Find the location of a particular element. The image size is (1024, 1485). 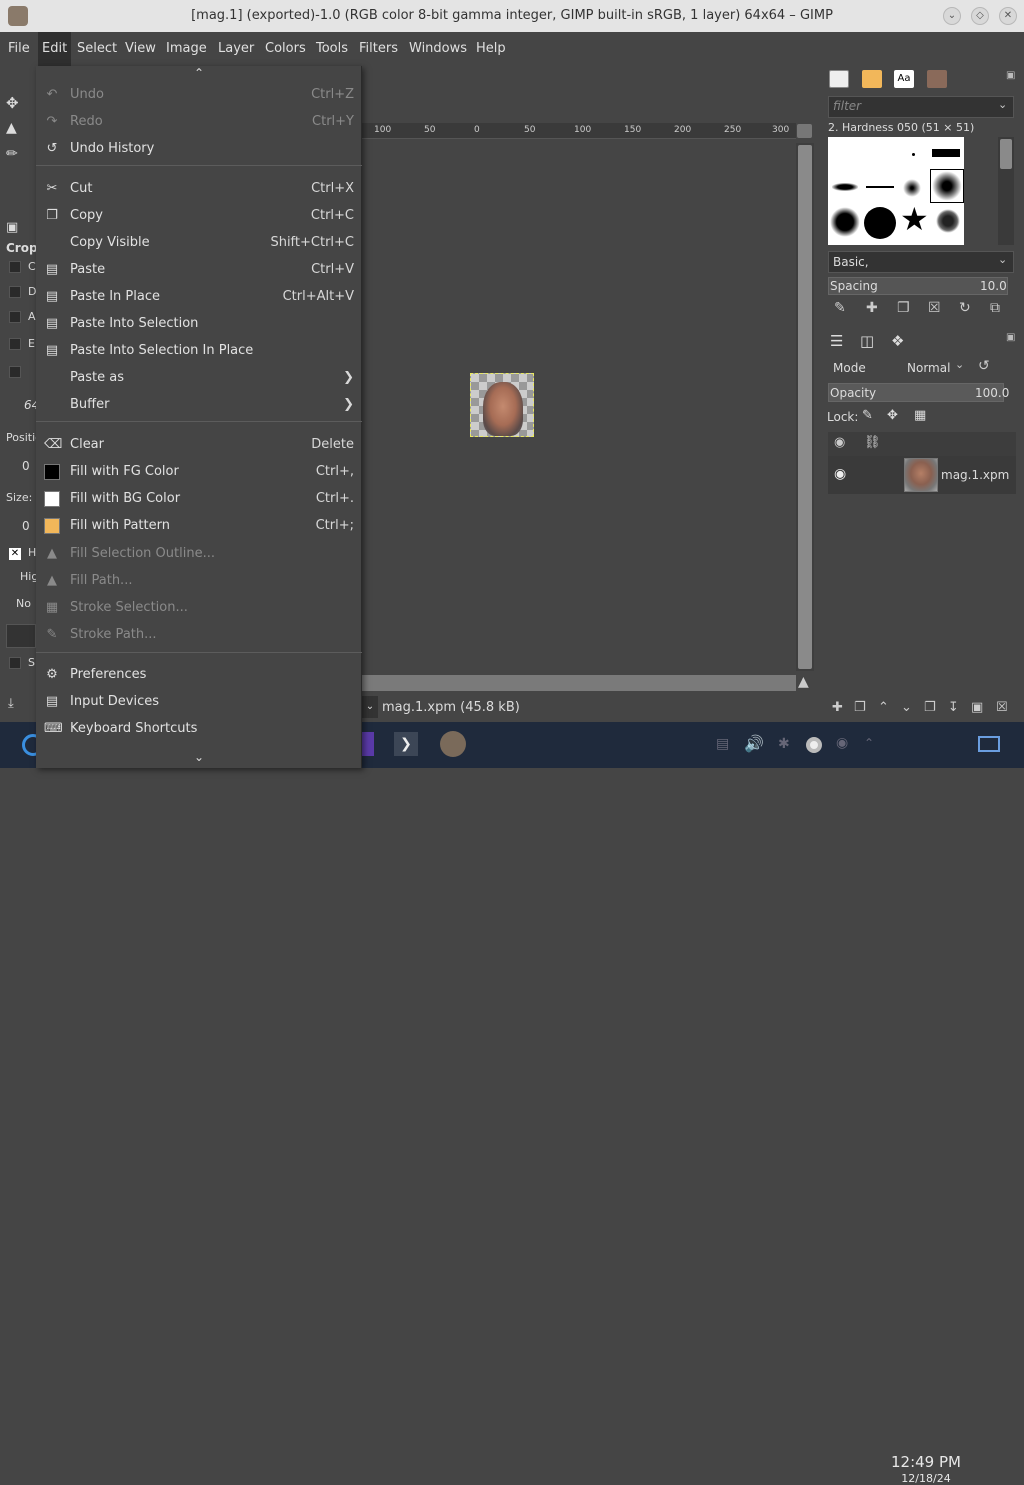

layers-tab-icon: ☰ is located at coordinates (836, 341).